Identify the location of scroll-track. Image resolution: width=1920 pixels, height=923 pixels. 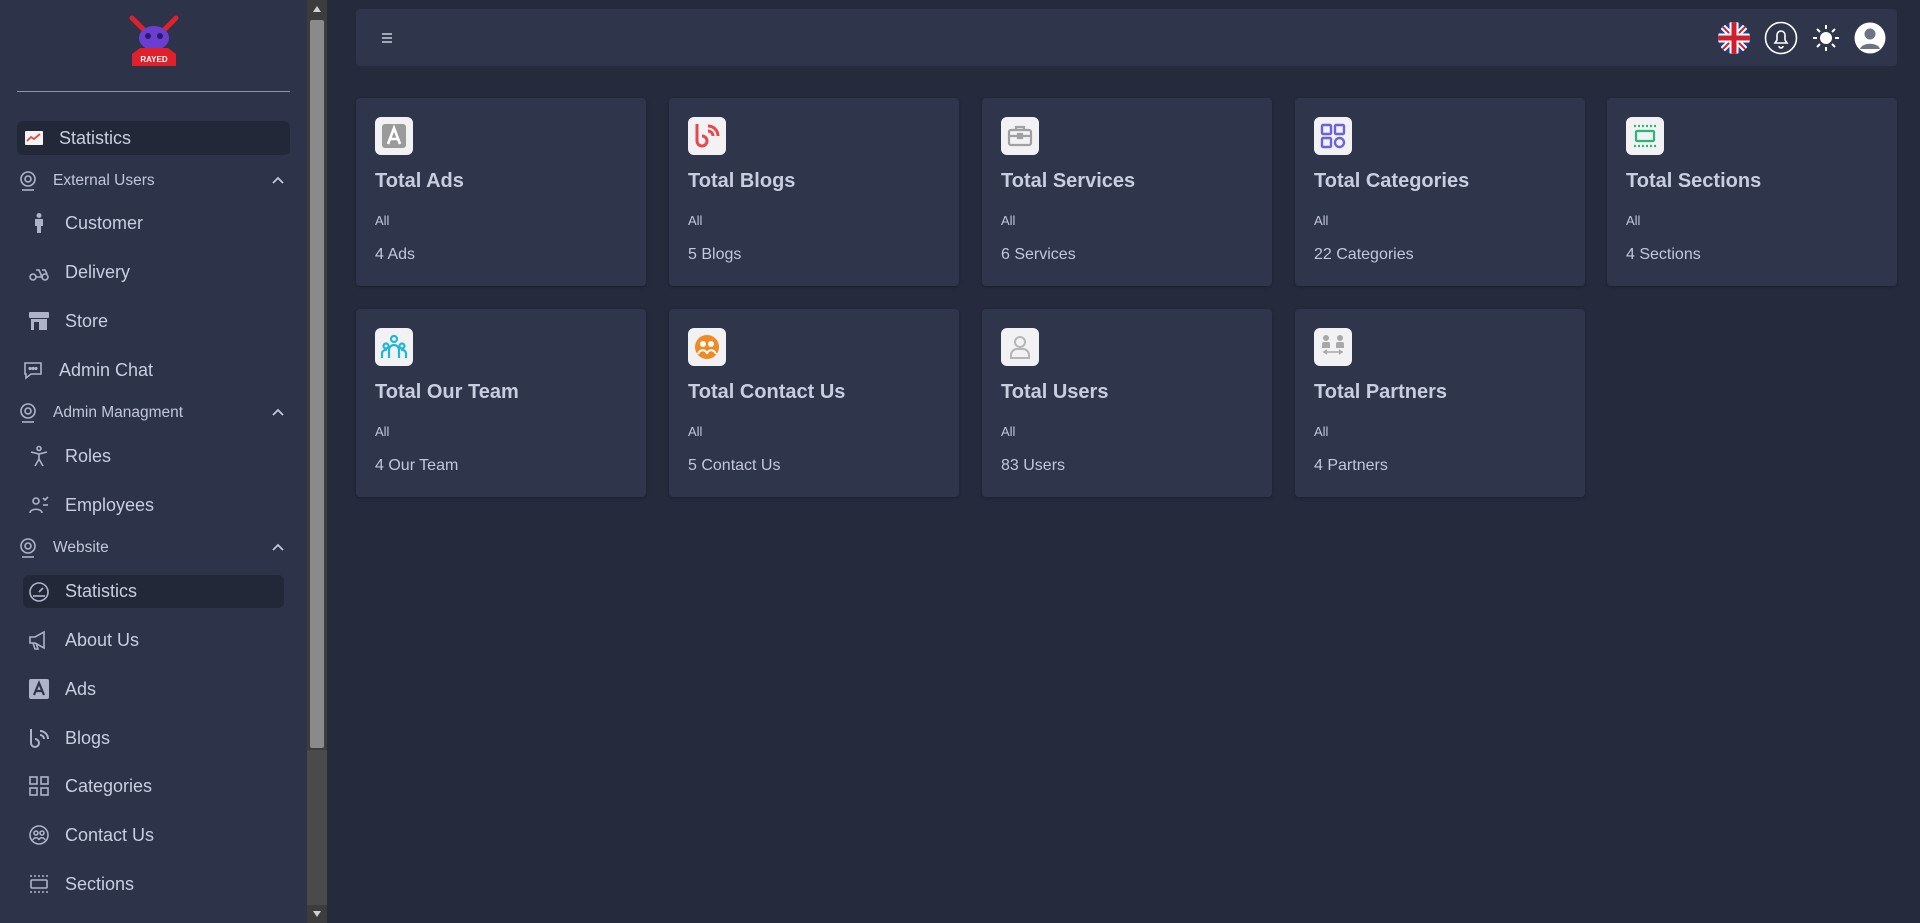
(317, 827).